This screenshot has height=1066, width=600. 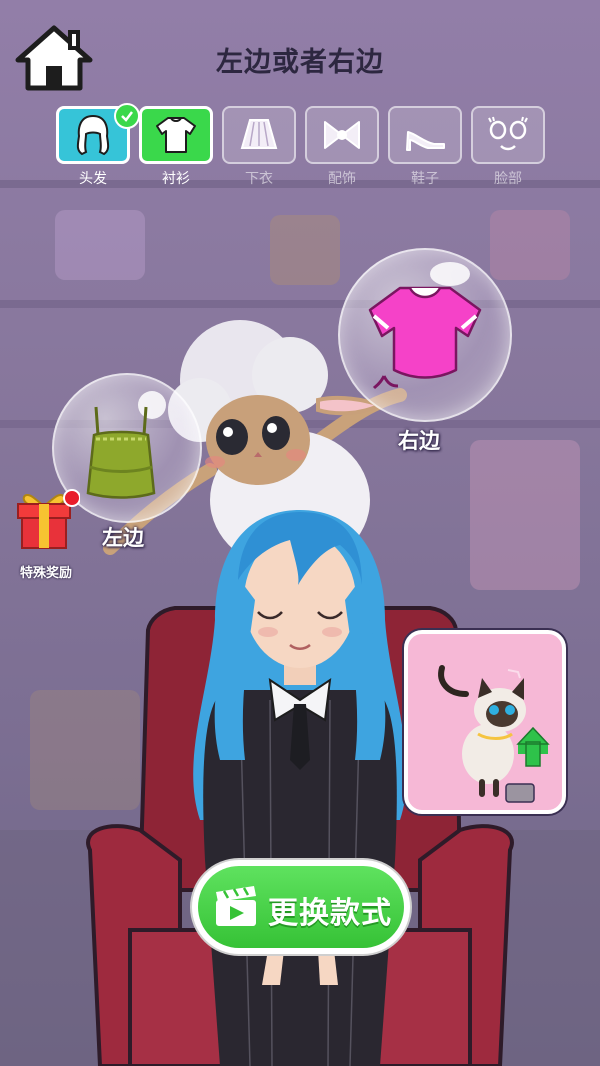 What do you see at coordinates (425, 326) in the screenshot?
I see `pink-crop-top-icon` at bounding box center [425, 326].